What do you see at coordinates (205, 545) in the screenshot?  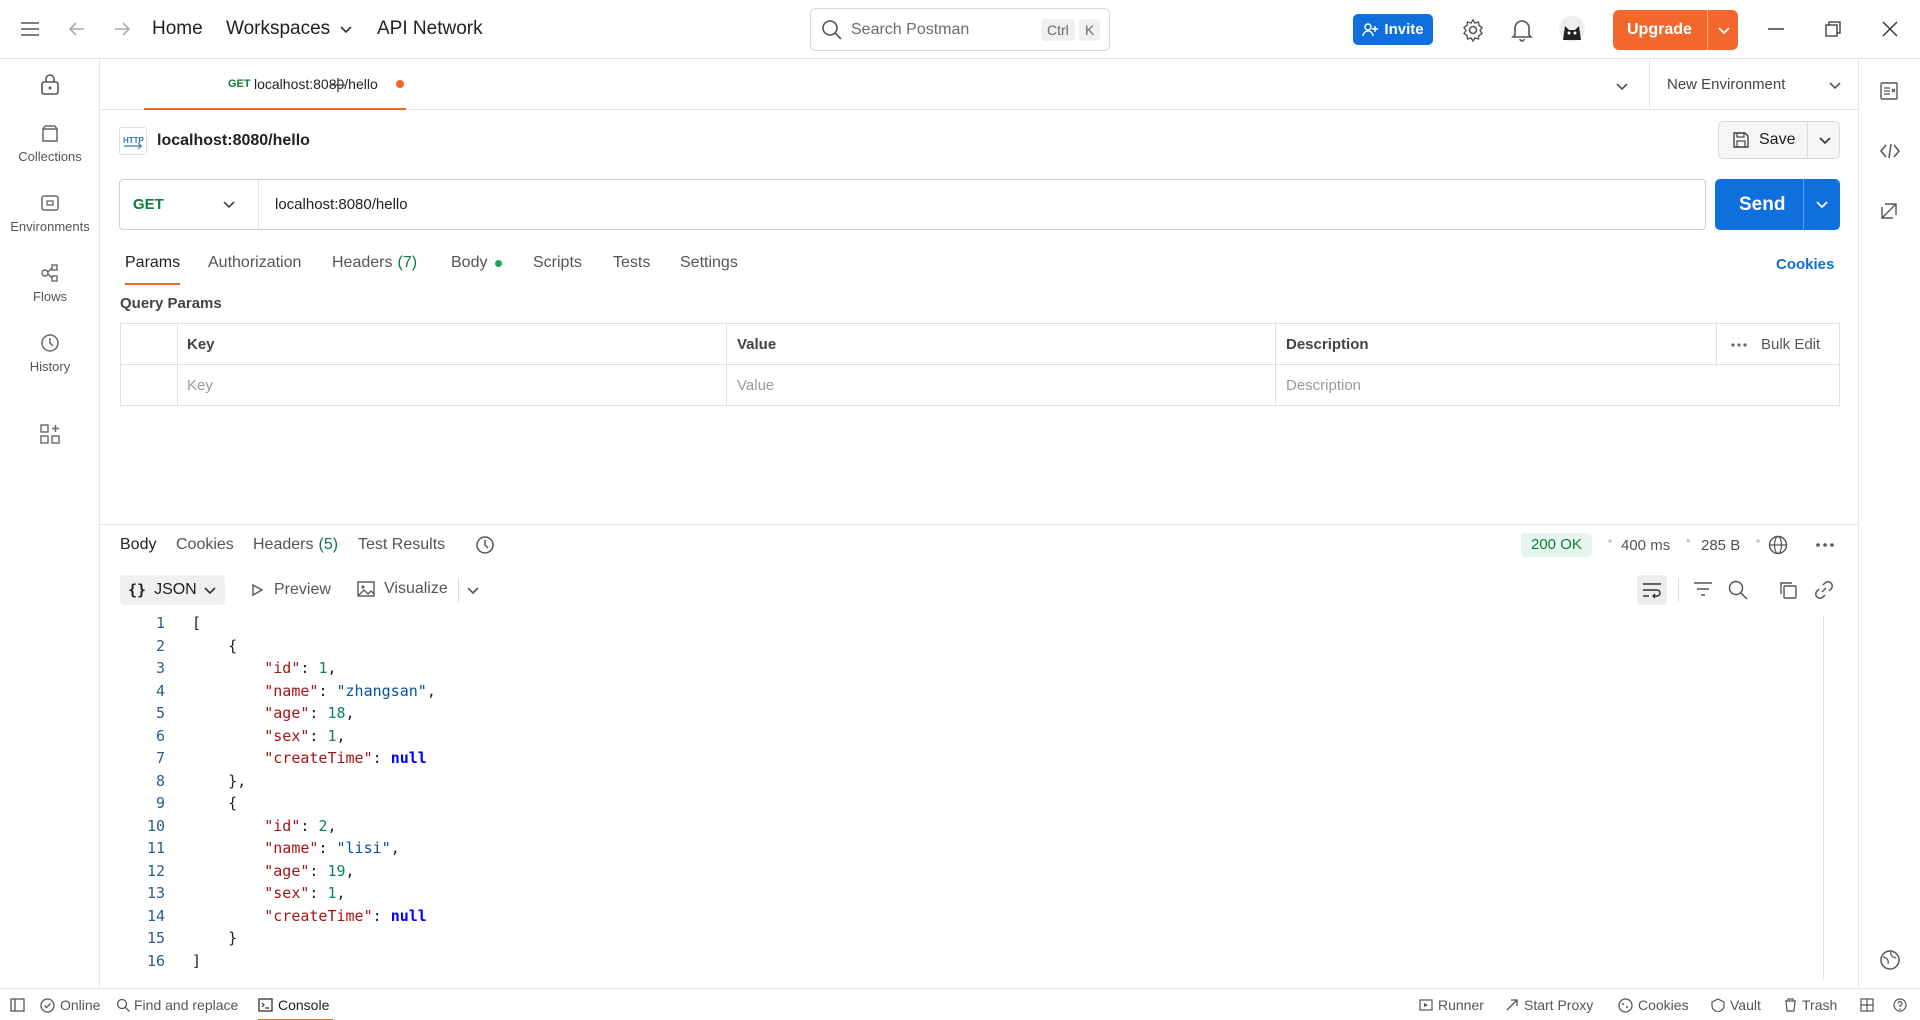 I see `response-tab-cookies: Cookies` at bounding box center [205, 545].